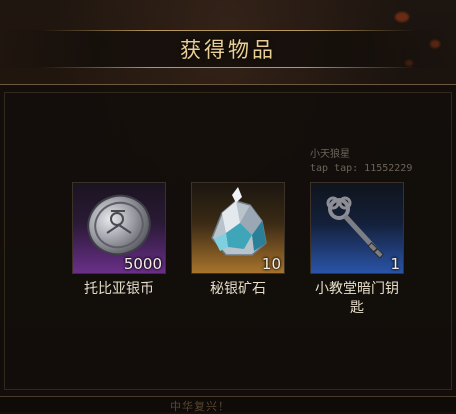  I want to click on ember-glow, so click(402, 17).